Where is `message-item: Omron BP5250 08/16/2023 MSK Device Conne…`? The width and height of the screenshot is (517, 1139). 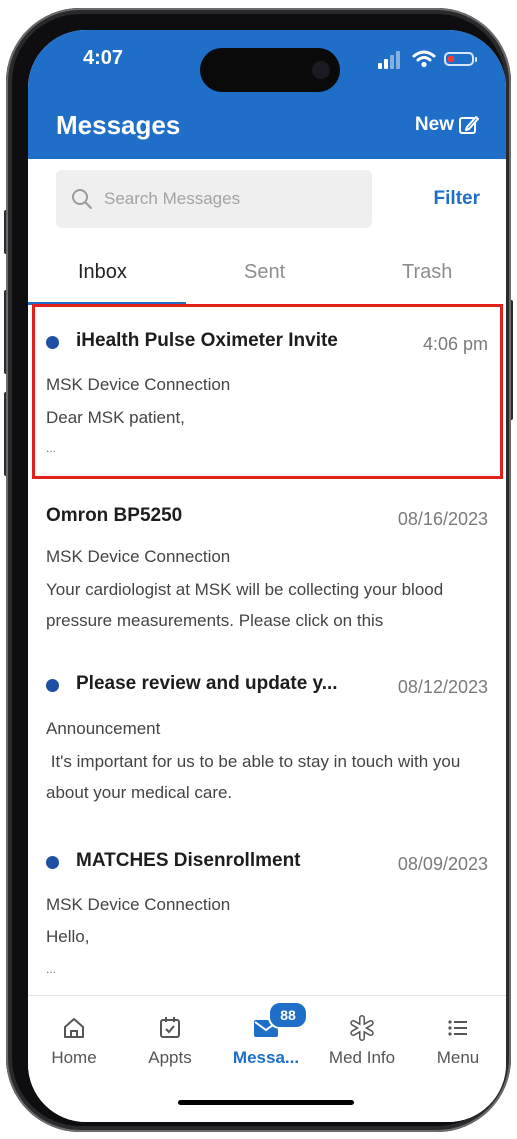
message-item: Omron BP5250 08/16/2023 MSK Device Conne… is located at coordinates (267, 569).